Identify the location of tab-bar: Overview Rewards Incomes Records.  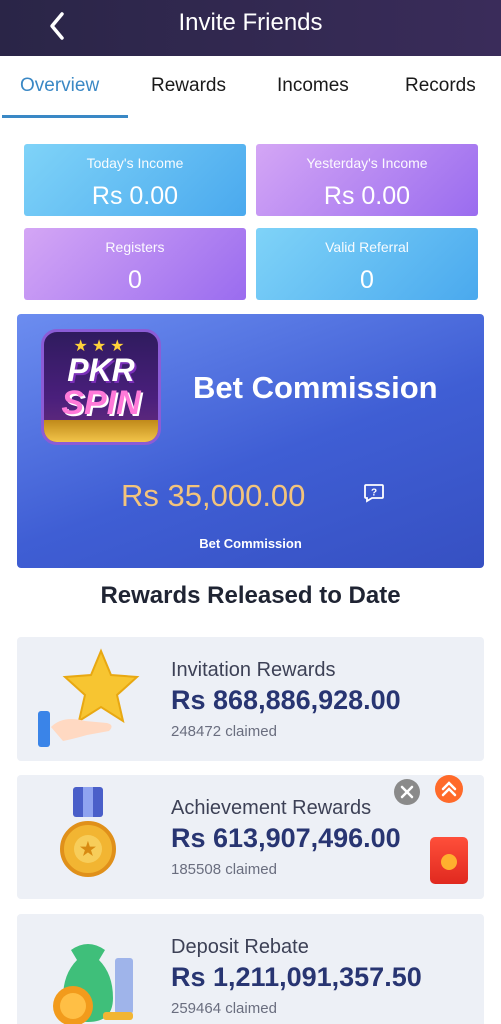
(250, 87).